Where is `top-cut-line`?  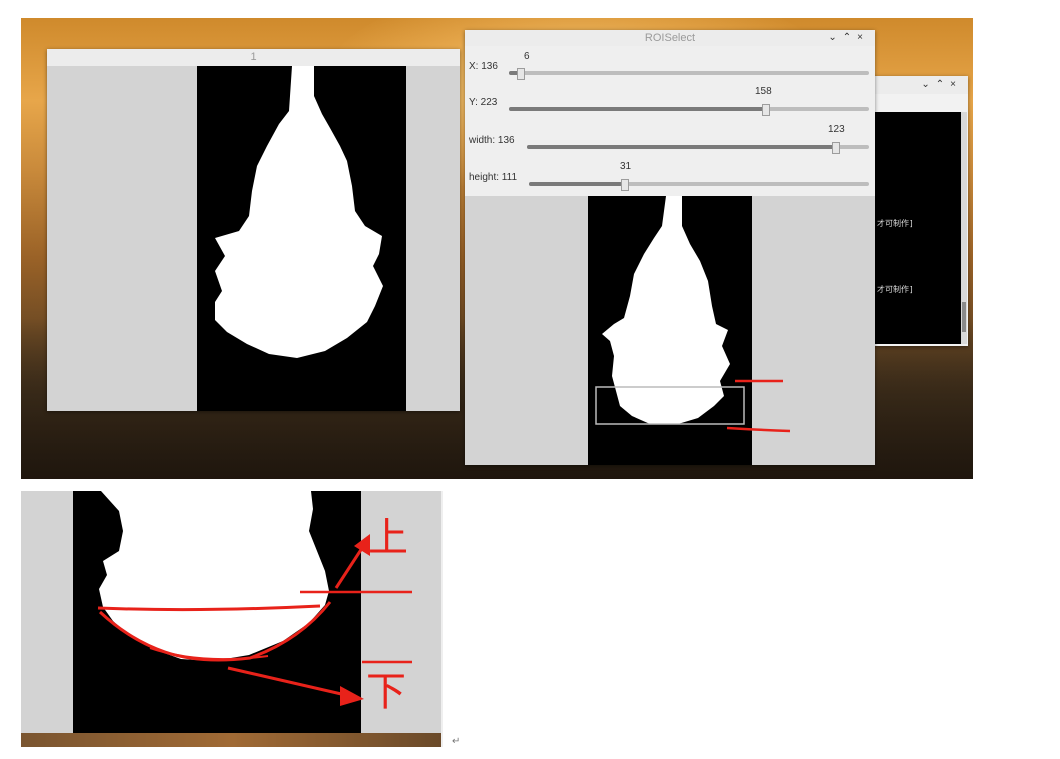
top-cut-line is located at coordinates (209, 608).